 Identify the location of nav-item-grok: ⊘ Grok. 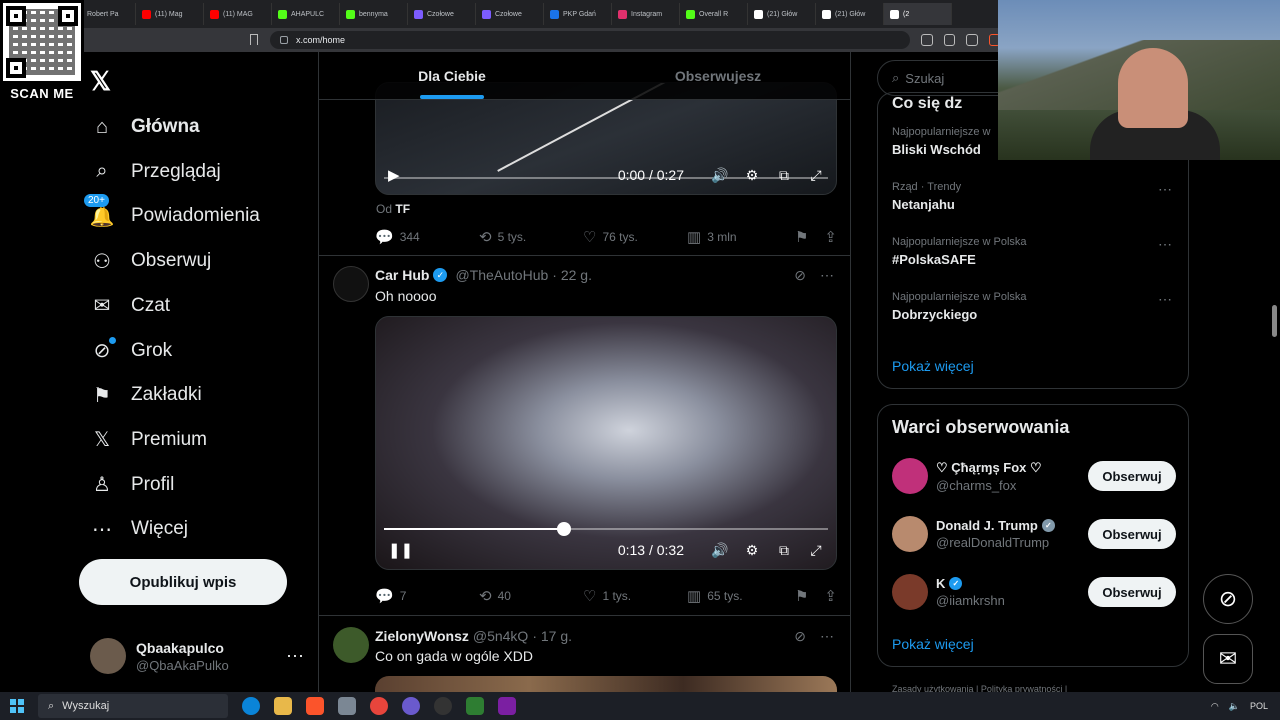
(131, 351).